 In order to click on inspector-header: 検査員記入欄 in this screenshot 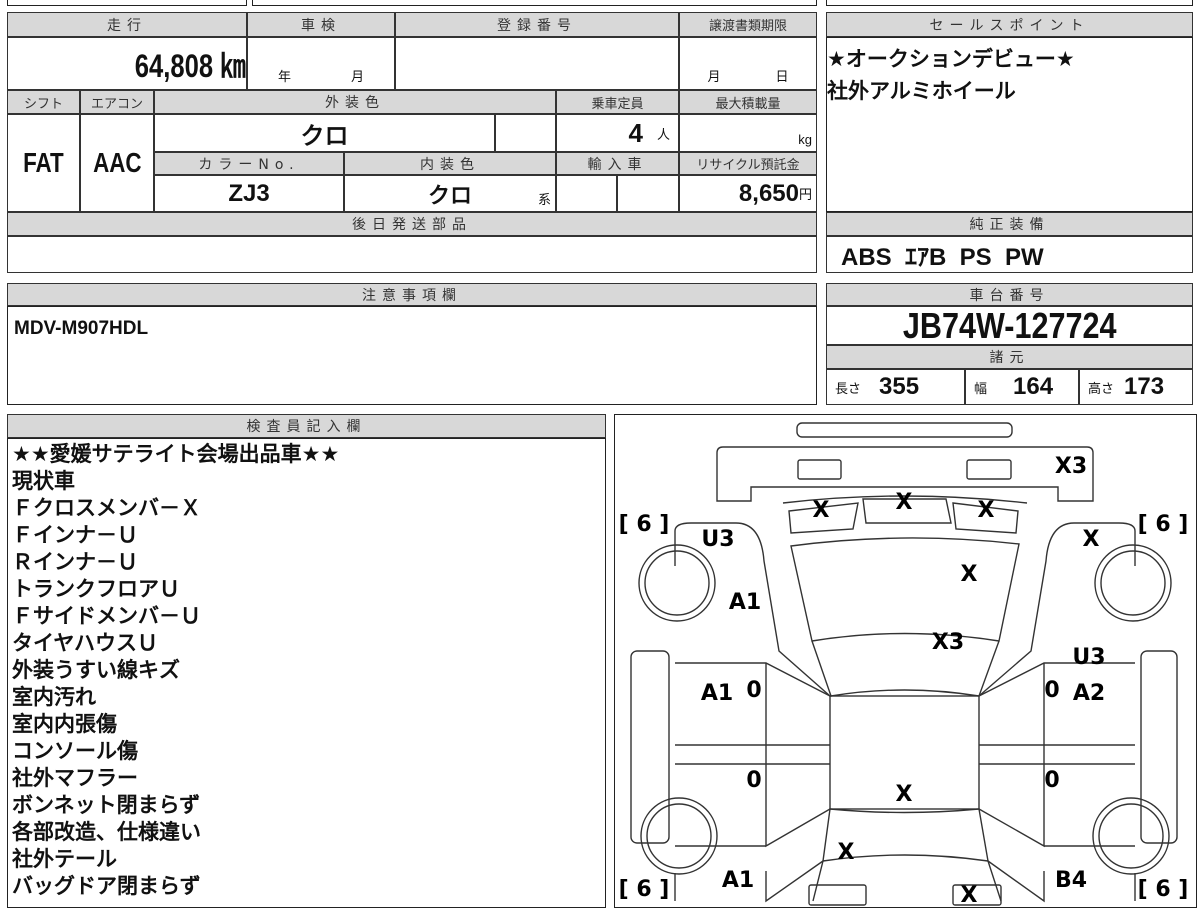, I will do `click(306, 426)`.